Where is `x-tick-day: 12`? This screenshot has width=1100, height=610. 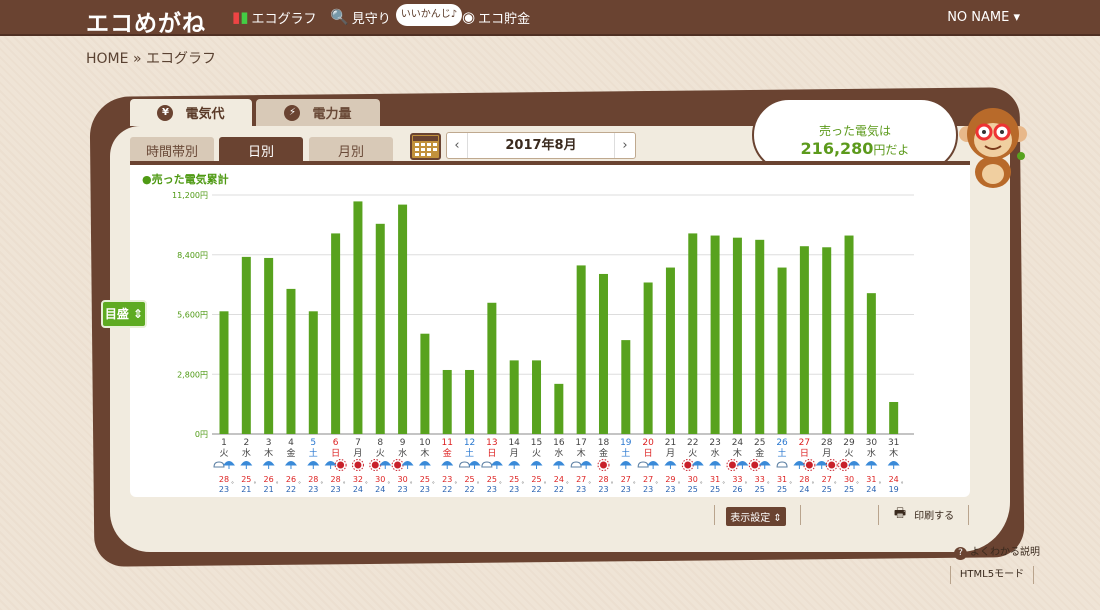
x-tick-day: 12 is located at coordinates (469, 443).